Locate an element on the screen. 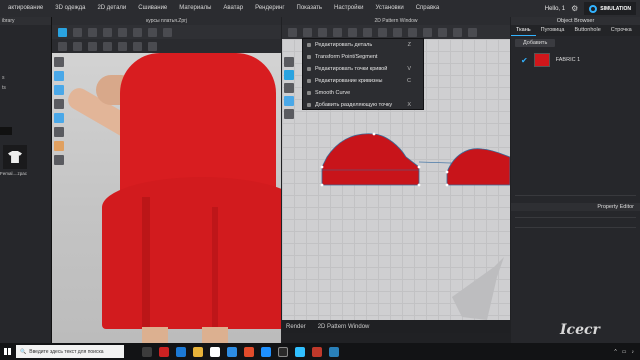 The width and height of the screenshot is (640, 360). menu-item-edit-curvature: Редактирование кривизны C is located at coordinates (363, 81).